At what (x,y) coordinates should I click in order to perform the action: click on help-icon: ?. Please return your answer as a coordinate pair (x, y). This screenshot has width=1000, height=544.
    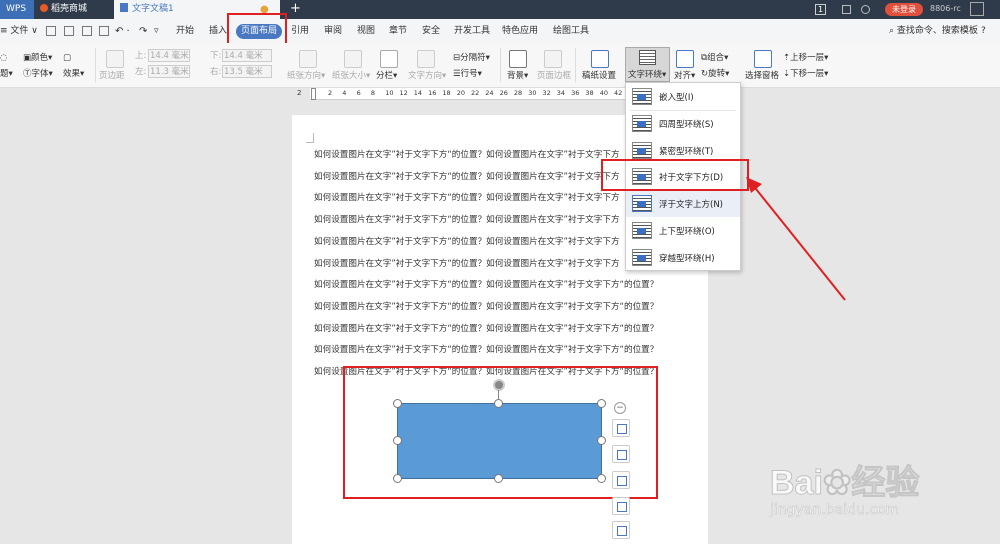
    Looking at the image, I should click on (983, 31).